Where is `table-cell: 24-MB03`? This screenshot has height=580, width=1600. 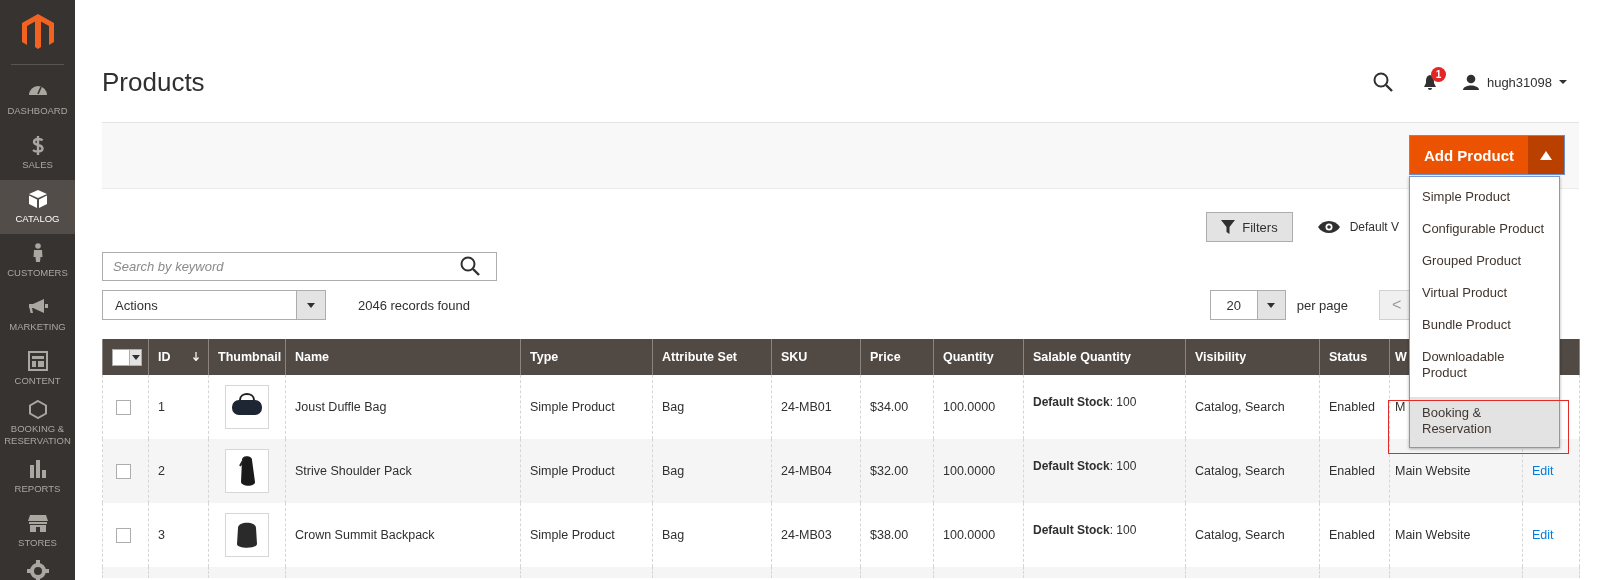 table-cell: 24-MB03 is located at coordinates (806, 535).